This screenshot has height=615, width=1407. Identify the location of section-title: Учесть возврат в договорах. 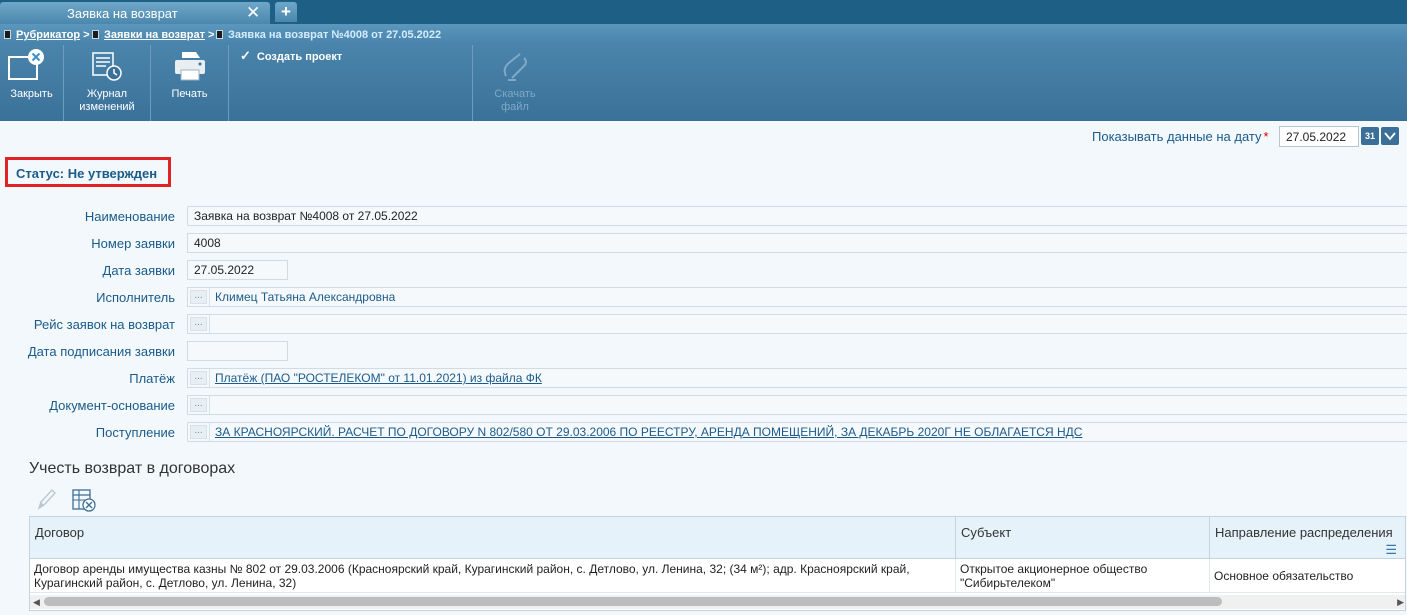
(132, 468).